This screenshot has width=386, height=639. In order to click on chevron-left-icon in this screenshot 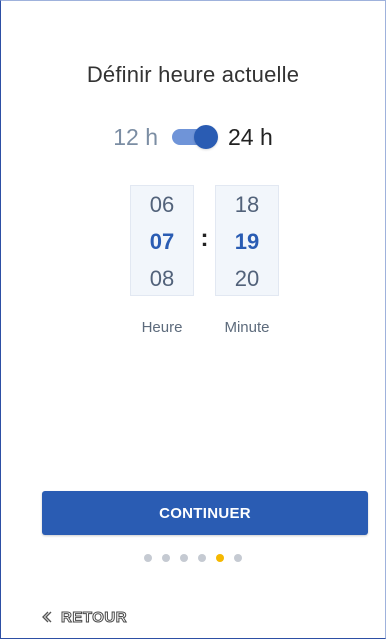, I will do `click(47, 617)`.